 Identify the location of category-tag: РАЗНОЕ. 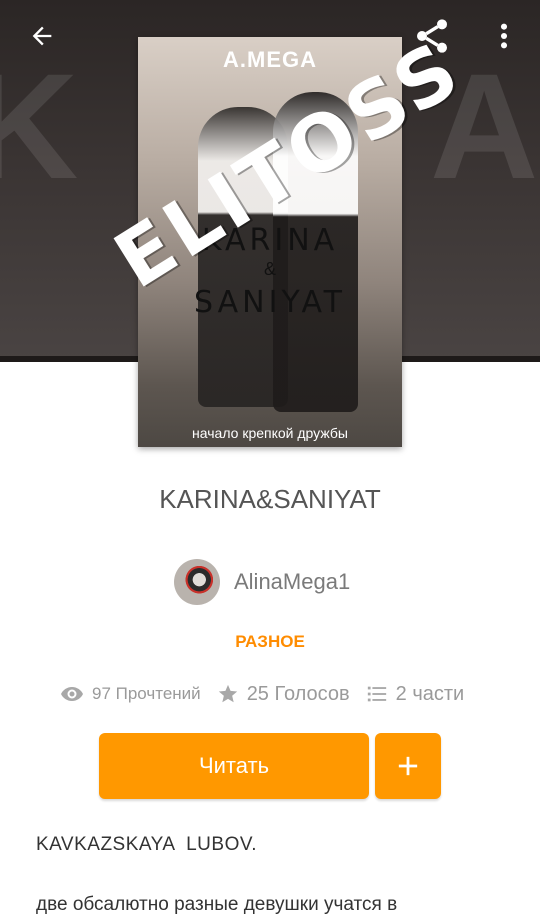
(270, 642).